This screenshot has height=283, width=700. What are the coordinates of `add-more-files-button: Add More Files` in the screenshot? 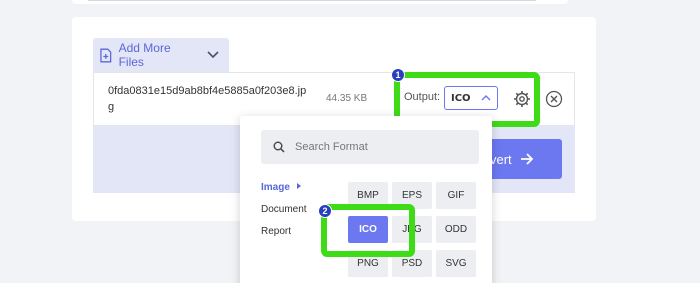 It's located at (145, 55).